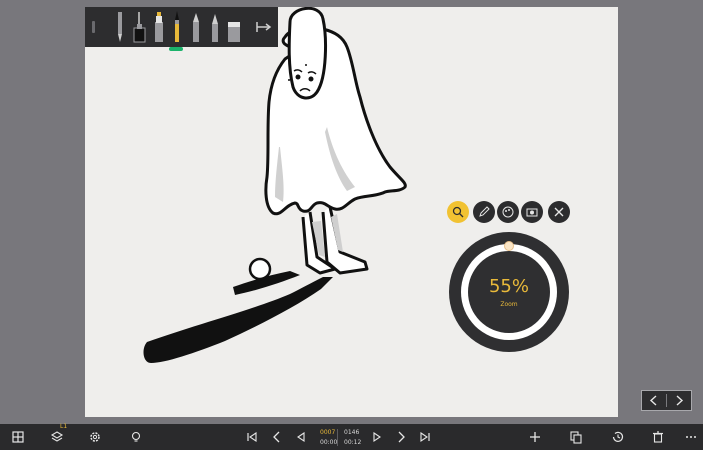 This screenshot has width=703, height=450. I want to click on radial-tool-row, so click(511, 213).